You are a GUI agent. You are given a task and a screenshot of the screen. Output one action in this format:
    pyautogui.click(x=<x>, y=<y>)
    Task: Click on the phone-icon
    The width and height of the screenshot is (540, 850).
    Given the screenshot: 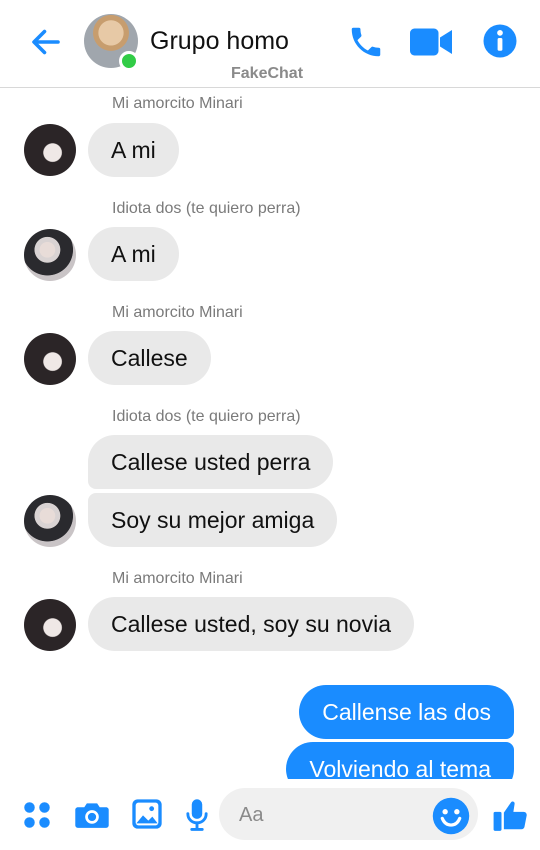 What is the action you would take?
    pyautogui.click(x=366, y=42)
    